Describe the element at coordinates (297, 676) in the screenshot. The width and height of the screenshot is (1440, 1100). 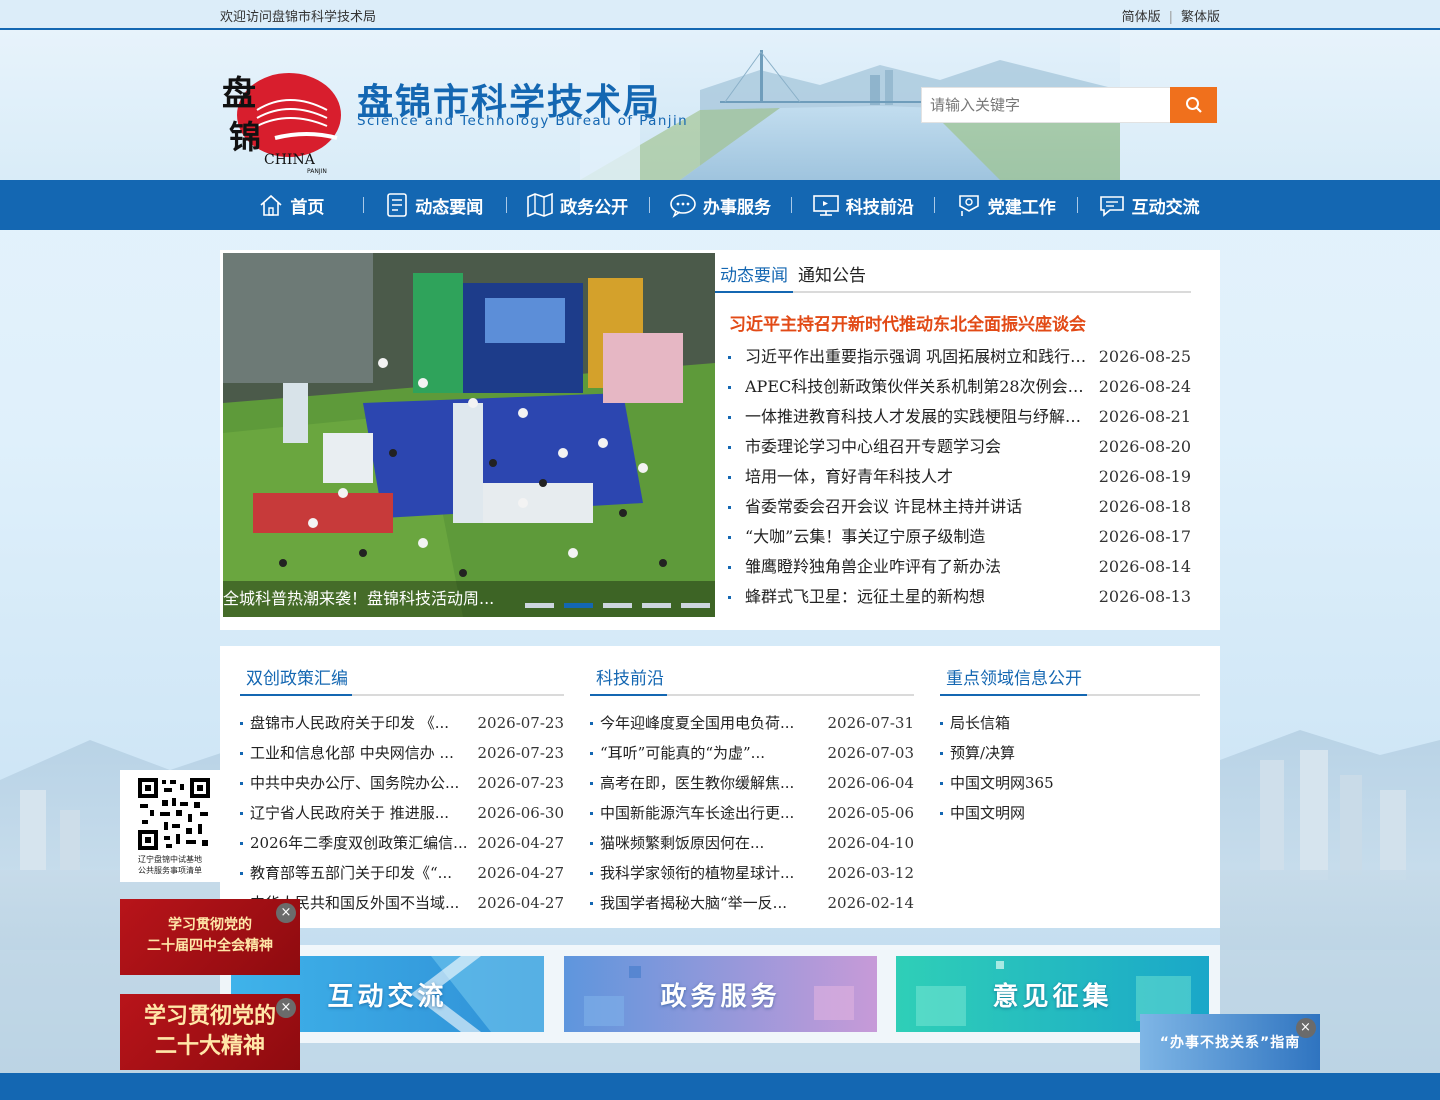
I see `policy-title: 双创政策汇编` at that location.